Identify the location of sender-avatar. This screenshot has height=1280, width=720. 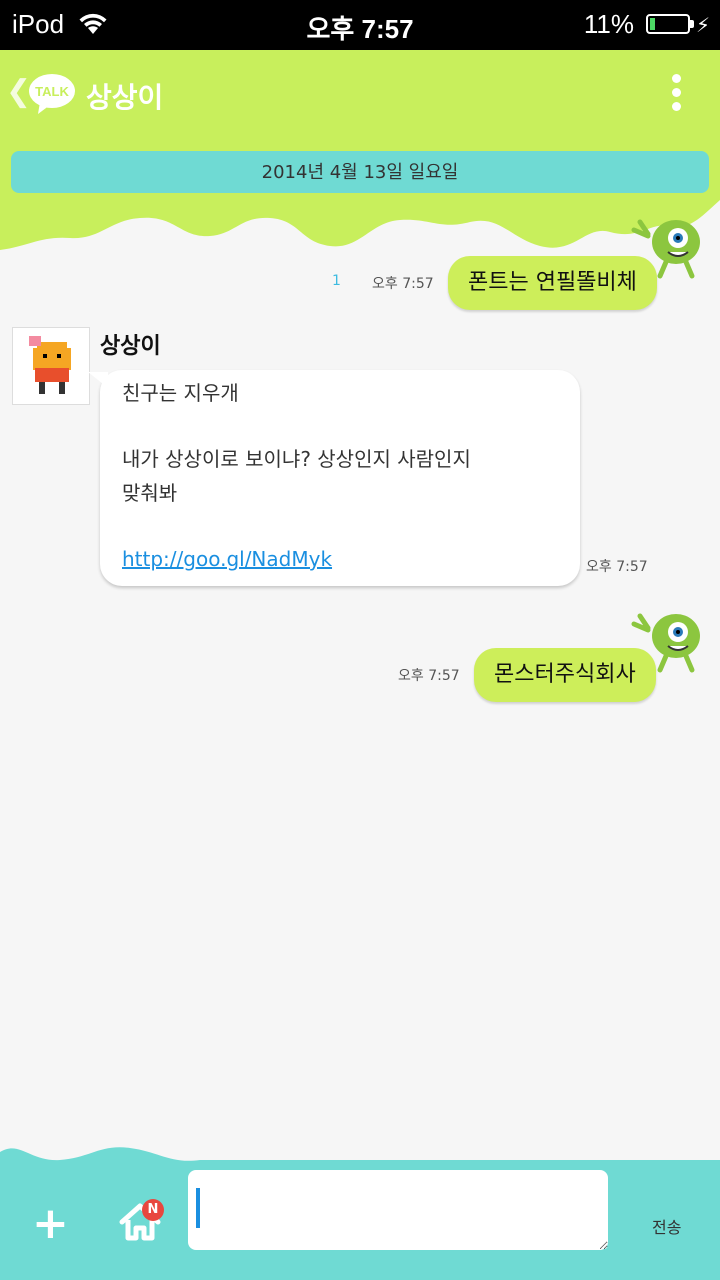
(51, 366).